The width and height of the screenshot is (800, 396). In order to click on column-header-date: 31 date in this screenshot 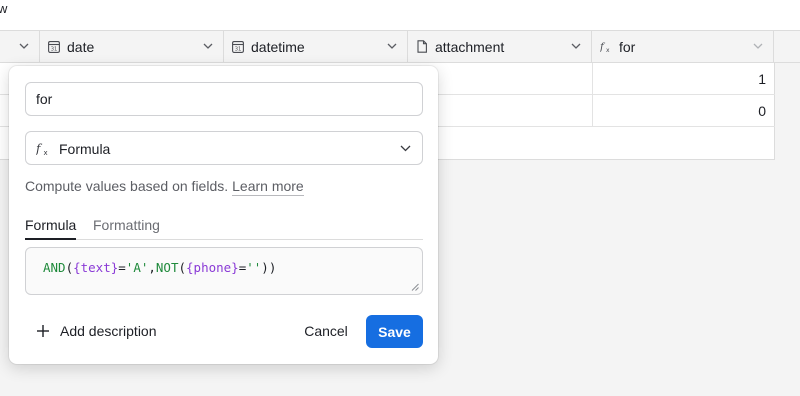, I will do `click(132, 46)`.